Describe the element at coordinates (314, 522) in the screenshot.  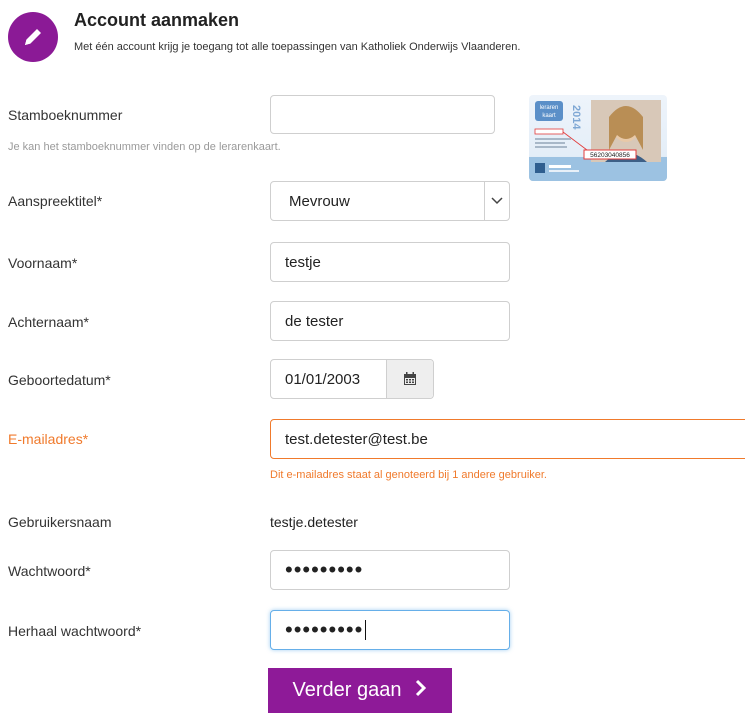
I see `gebruikersnaam-value: testje.detester` at that location.